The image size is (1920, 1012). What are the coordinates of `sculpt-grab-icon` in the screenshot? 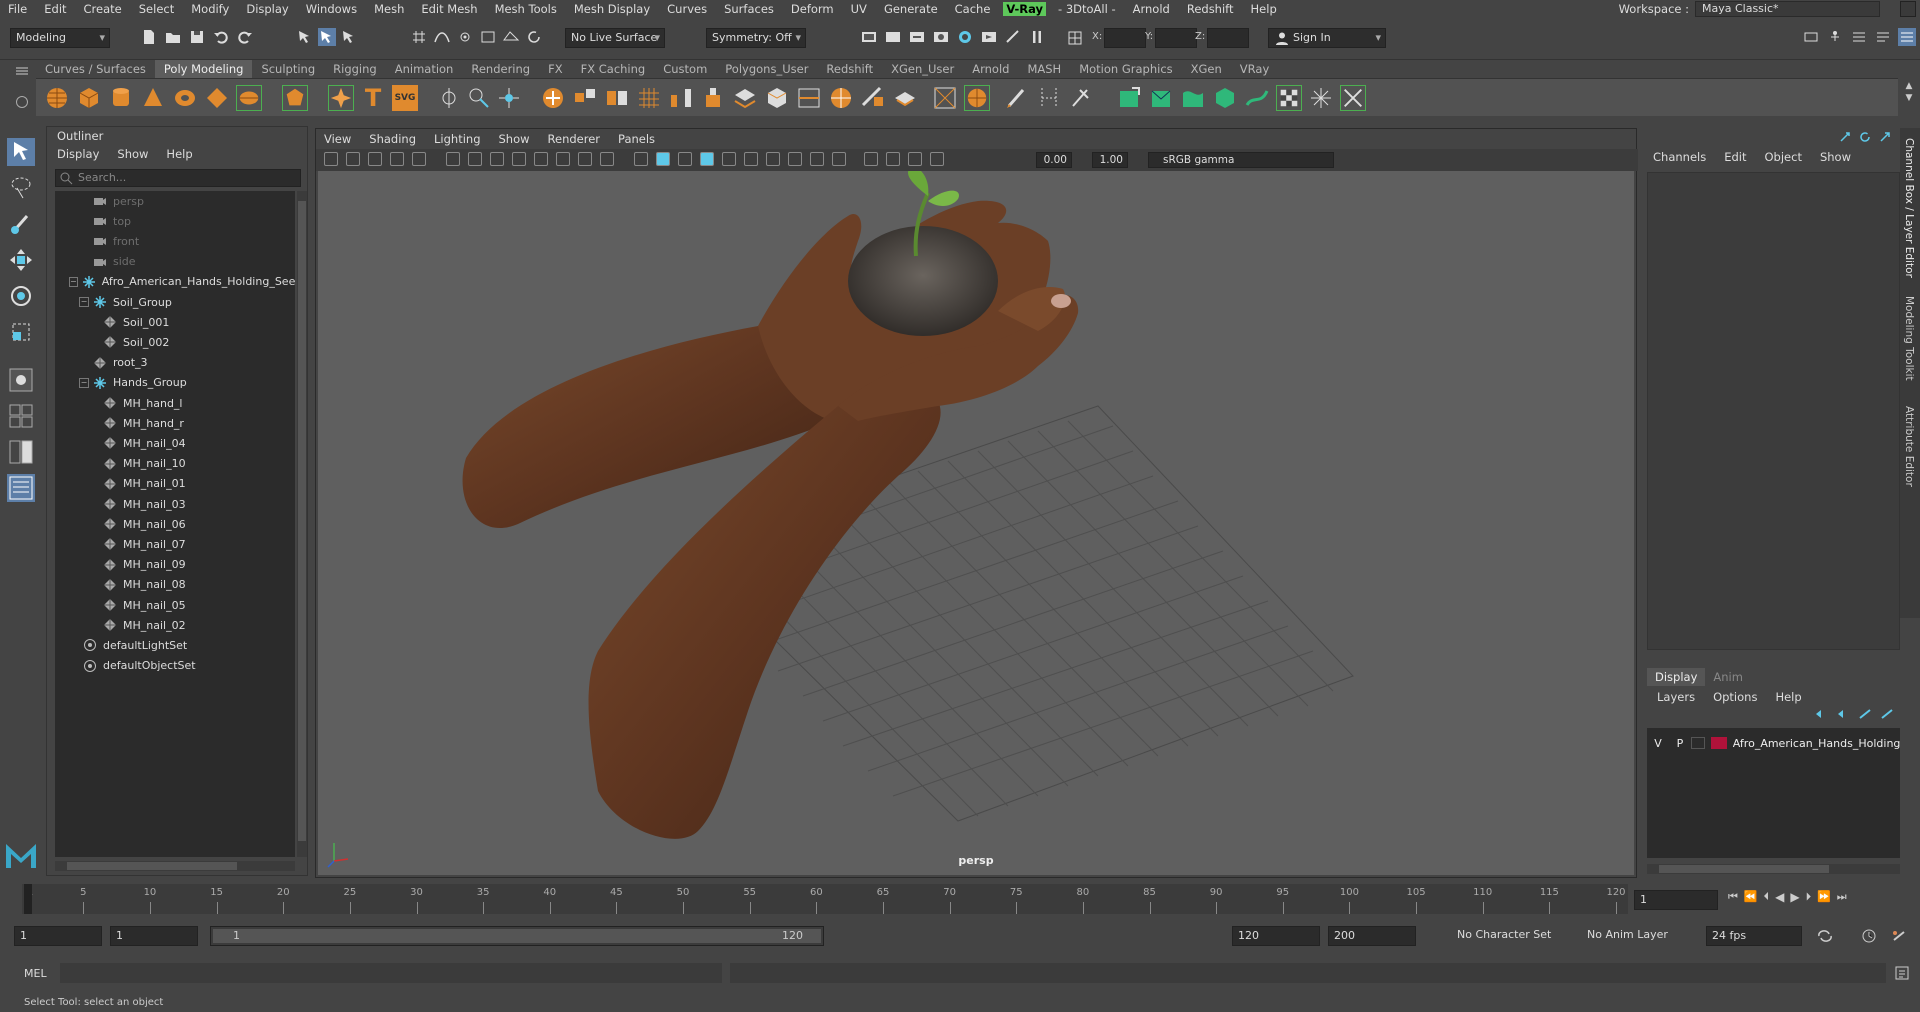 It's located at (1081, 98).